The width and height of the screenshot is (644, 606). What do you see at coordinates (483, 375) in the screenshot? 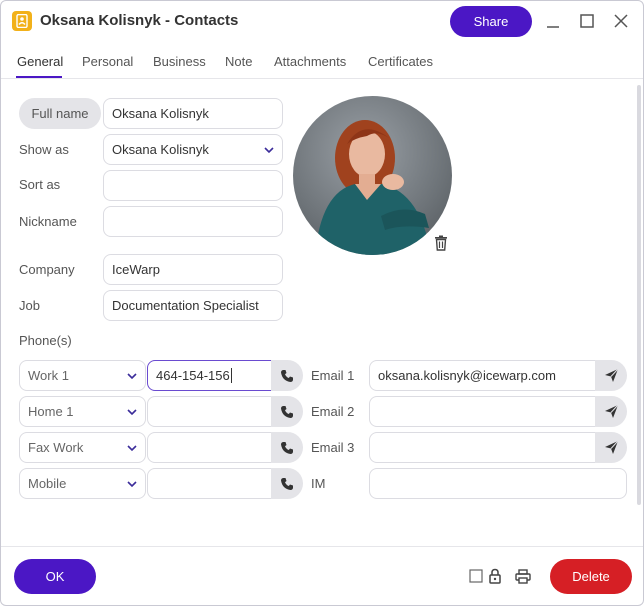
I see `email-1-field: oksana.kolisnyk@icewarp.com` at bounding box center [483, 375].